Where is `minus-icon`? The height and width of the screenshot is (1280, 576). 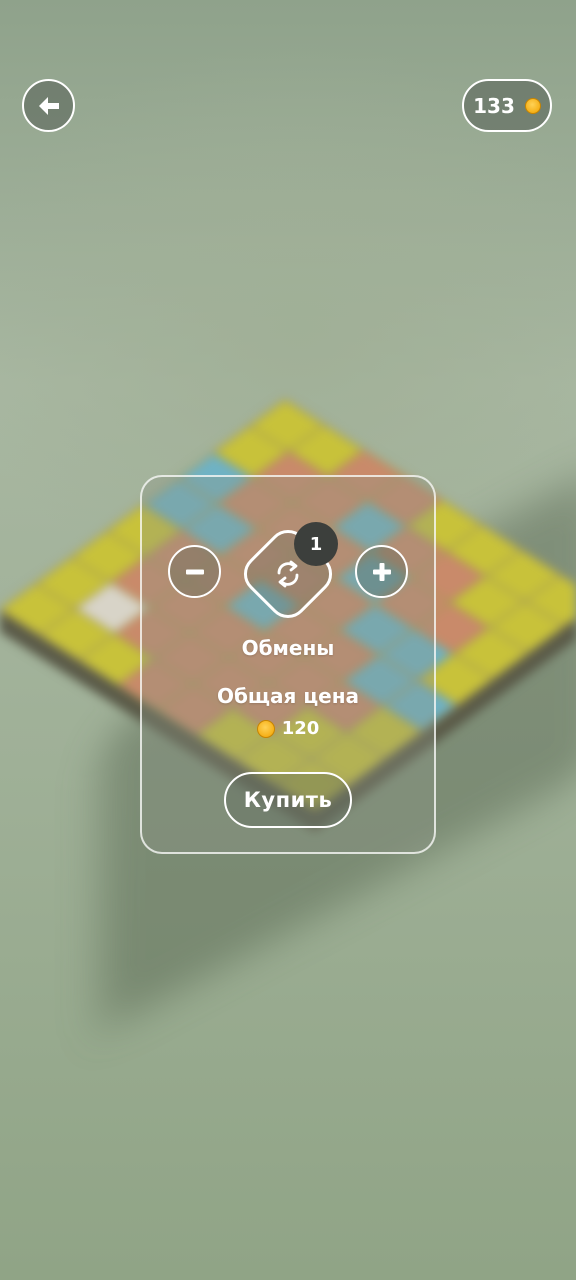
minus-icon is located at coordinates (194, 571).